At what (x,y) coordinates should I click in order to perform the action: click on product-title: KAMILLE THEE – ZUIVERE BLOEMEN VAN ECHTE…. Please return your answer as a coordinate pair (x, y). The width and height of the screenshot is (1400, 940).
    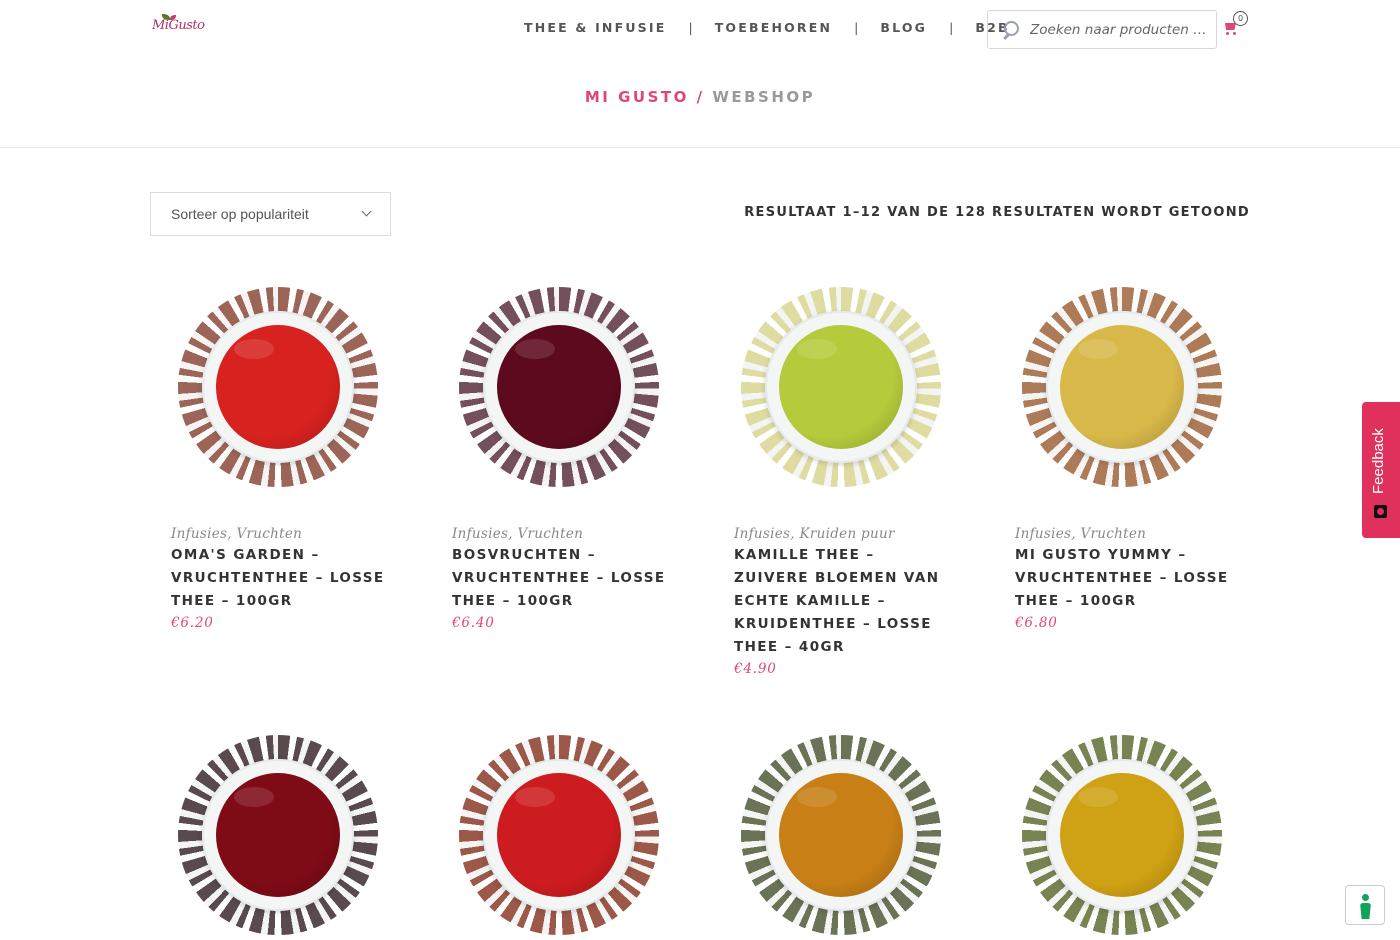
    Looking at the image, I should click on (841, 601).